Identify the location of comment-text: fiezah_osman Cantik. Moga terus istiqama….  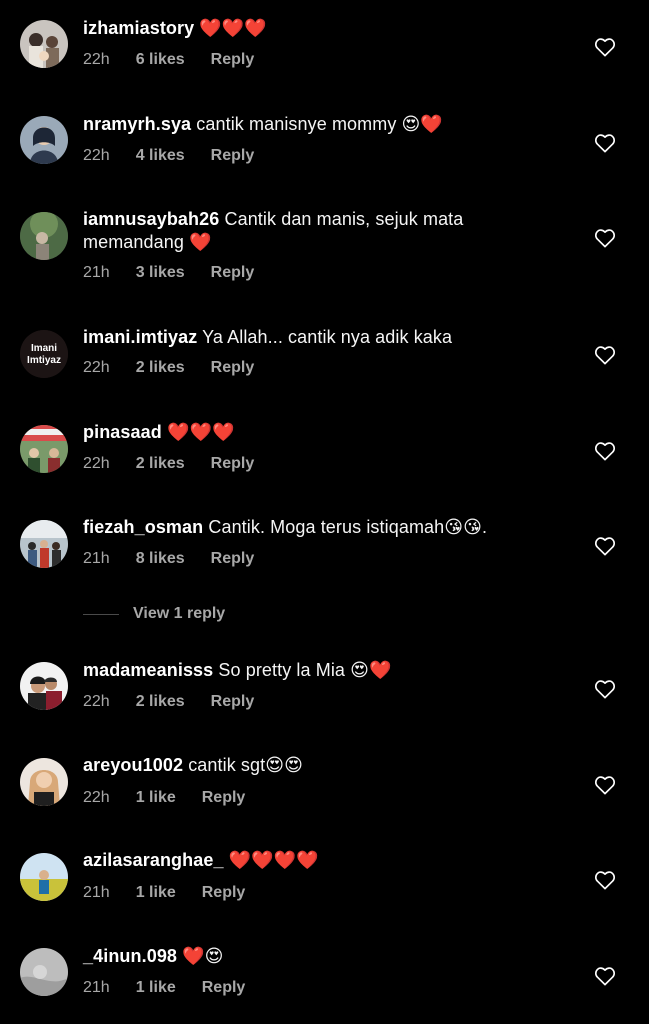
(313, 527).